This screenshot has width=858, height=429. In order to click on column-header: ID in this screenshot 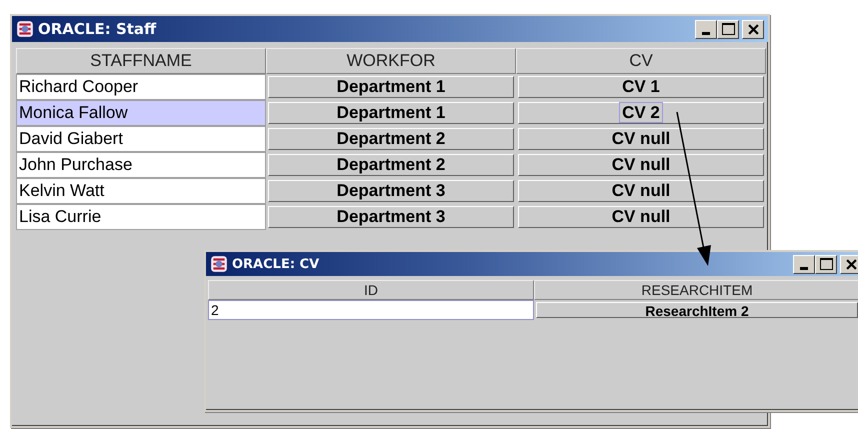, I will do `click(371, 290)`.